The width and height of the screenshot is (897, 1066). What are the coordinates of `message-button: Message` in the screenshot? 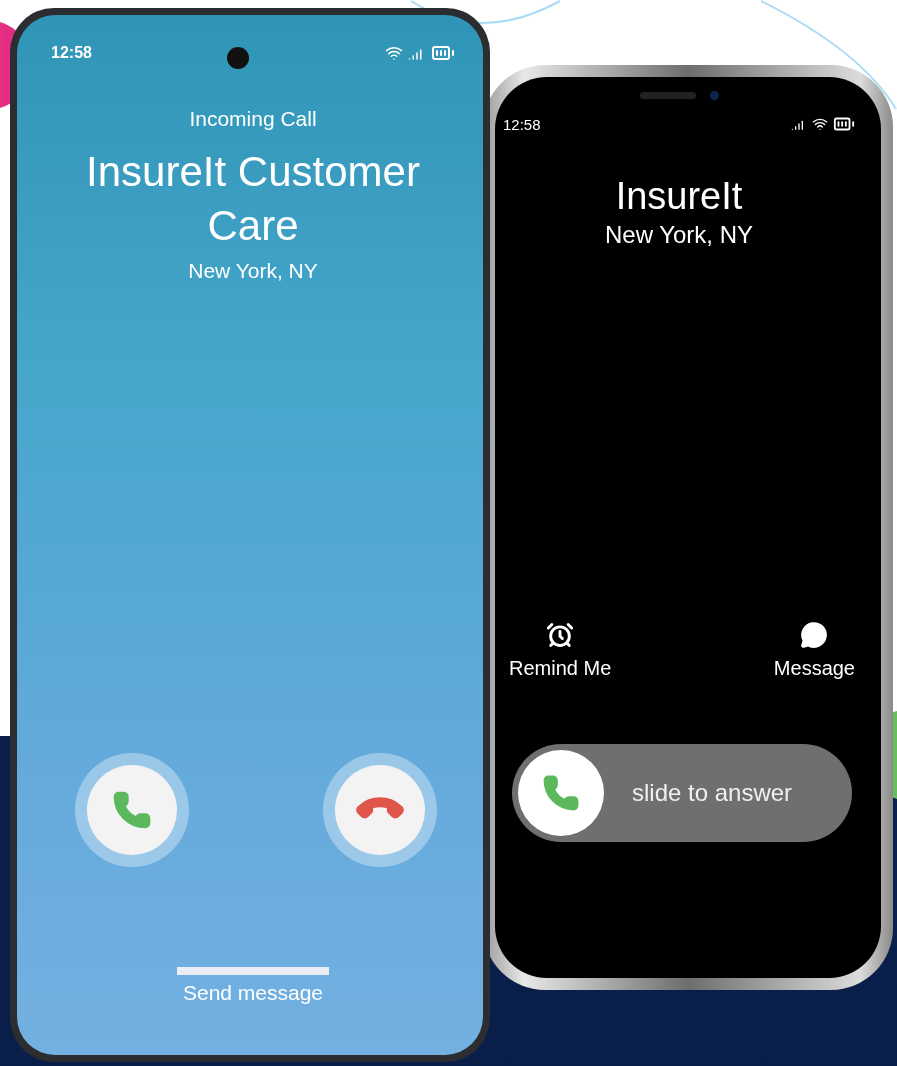 It's located at (814, 650).